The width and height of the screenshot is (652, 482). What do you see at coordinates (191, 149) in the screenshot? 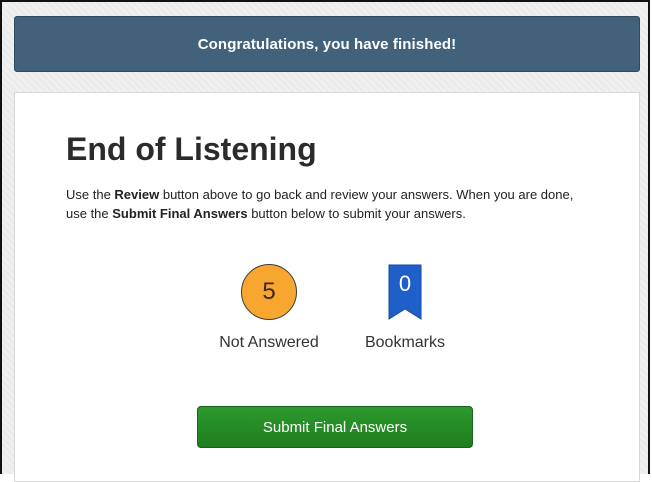
I see `page-title: End of Listening` at bounding box center [191, 149].